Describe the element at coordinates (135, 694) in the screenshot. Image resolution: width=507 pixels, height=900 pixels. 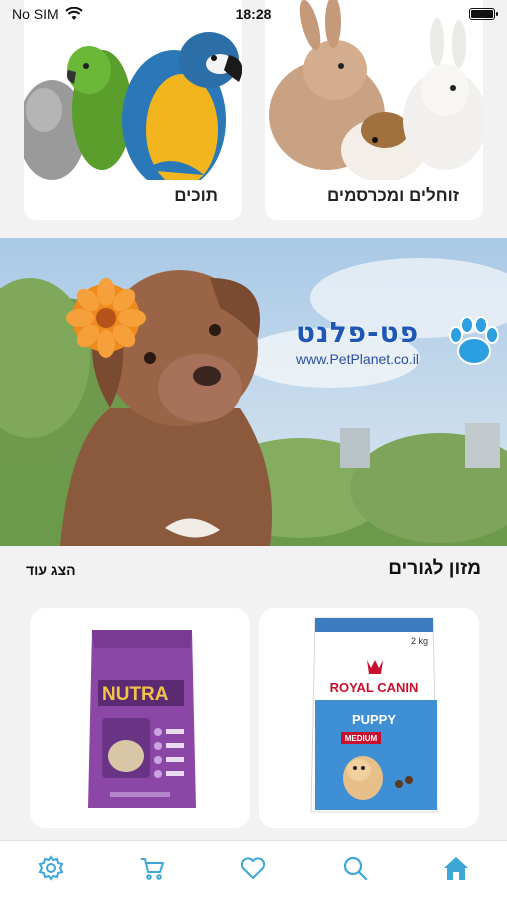
I see `product-brand-text: NUTRA` at that location.